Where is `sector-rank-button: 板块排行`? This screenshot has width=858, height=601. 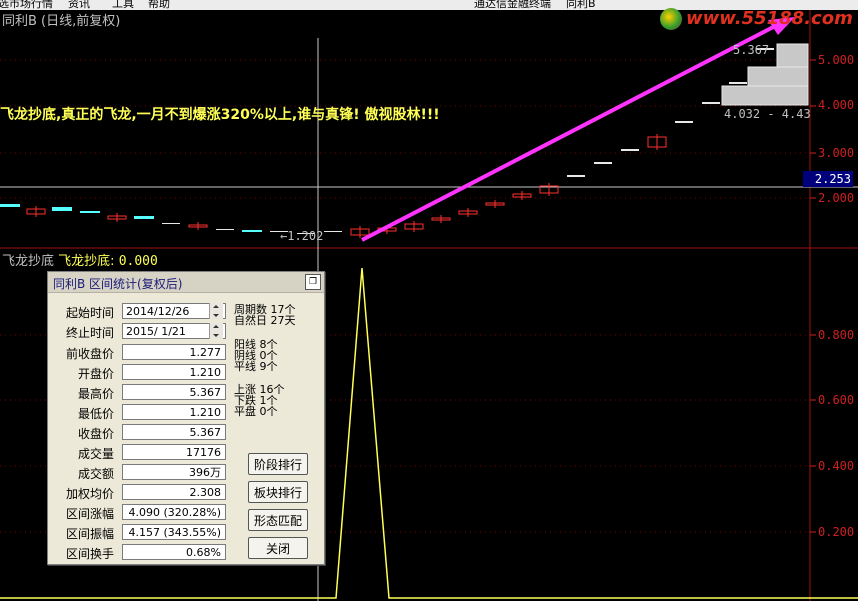
sector-rank-button: 板块排行 is located at coordinates (278, 492).